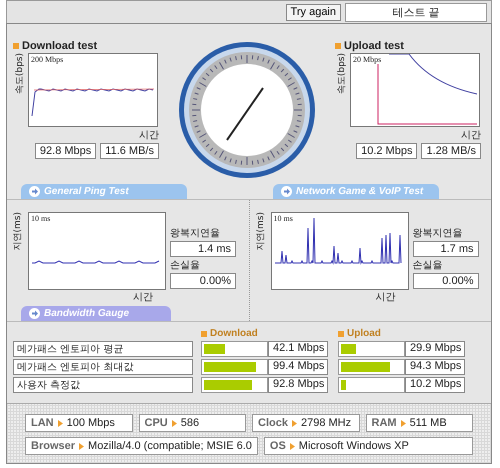 This screenshot has width=500, height=468. What do you see at coordinates (356, 191) in the screenshot?
I see `ping-test-tab: Network Game & VoIP Test` at bounding box center [356, 191].